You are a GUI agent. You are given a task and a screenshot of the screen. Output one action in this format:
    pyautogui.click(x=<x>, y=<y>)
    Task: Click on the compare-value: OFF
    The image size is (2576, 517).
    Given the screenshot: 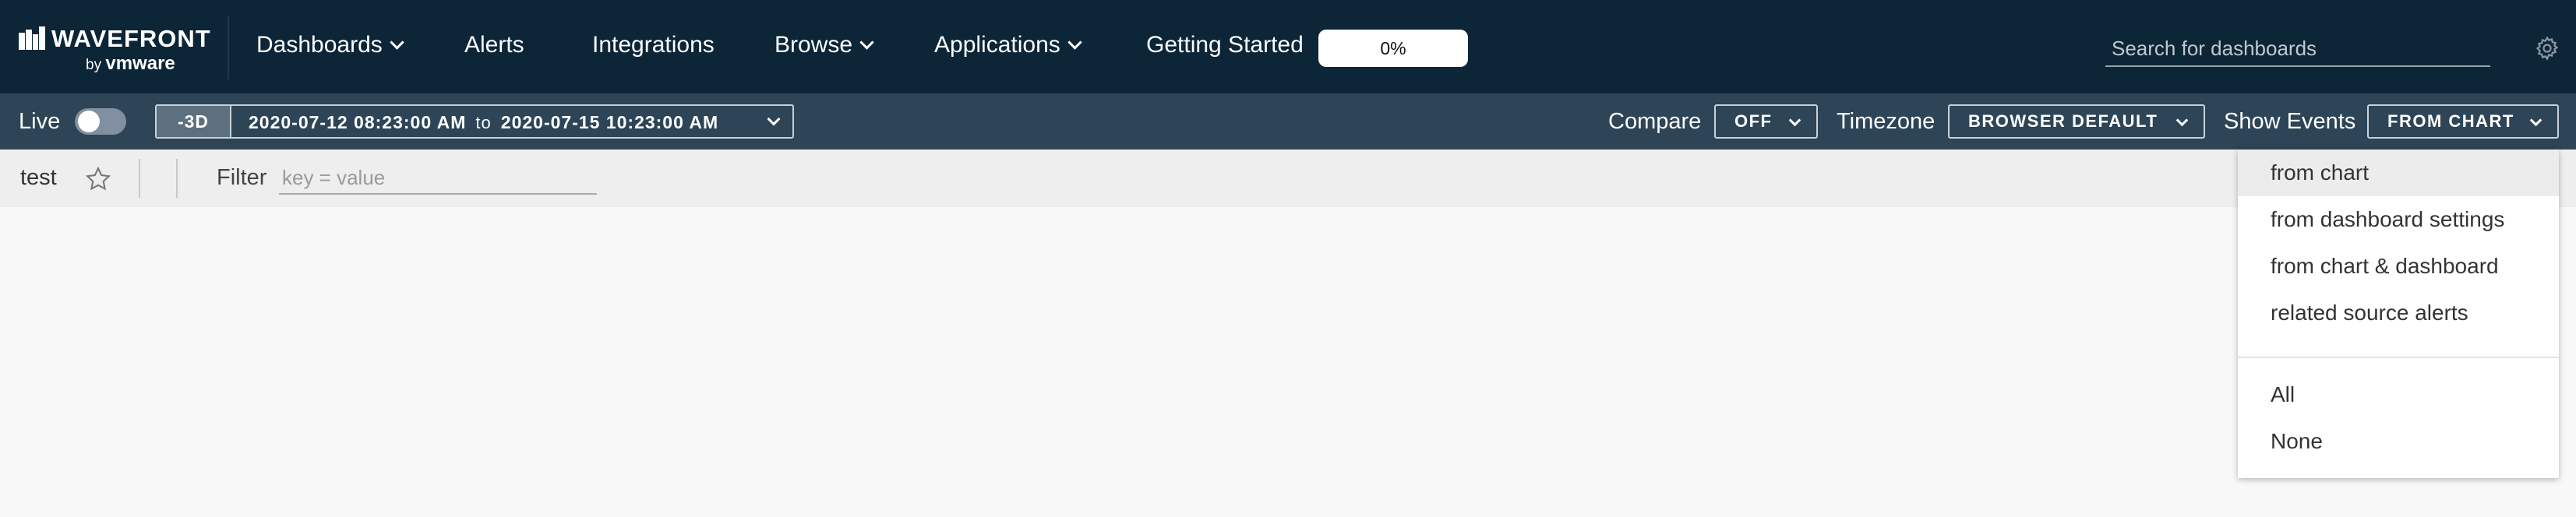 What is the action you would take?
    pyautogui.click(x=1753, y=121)
    